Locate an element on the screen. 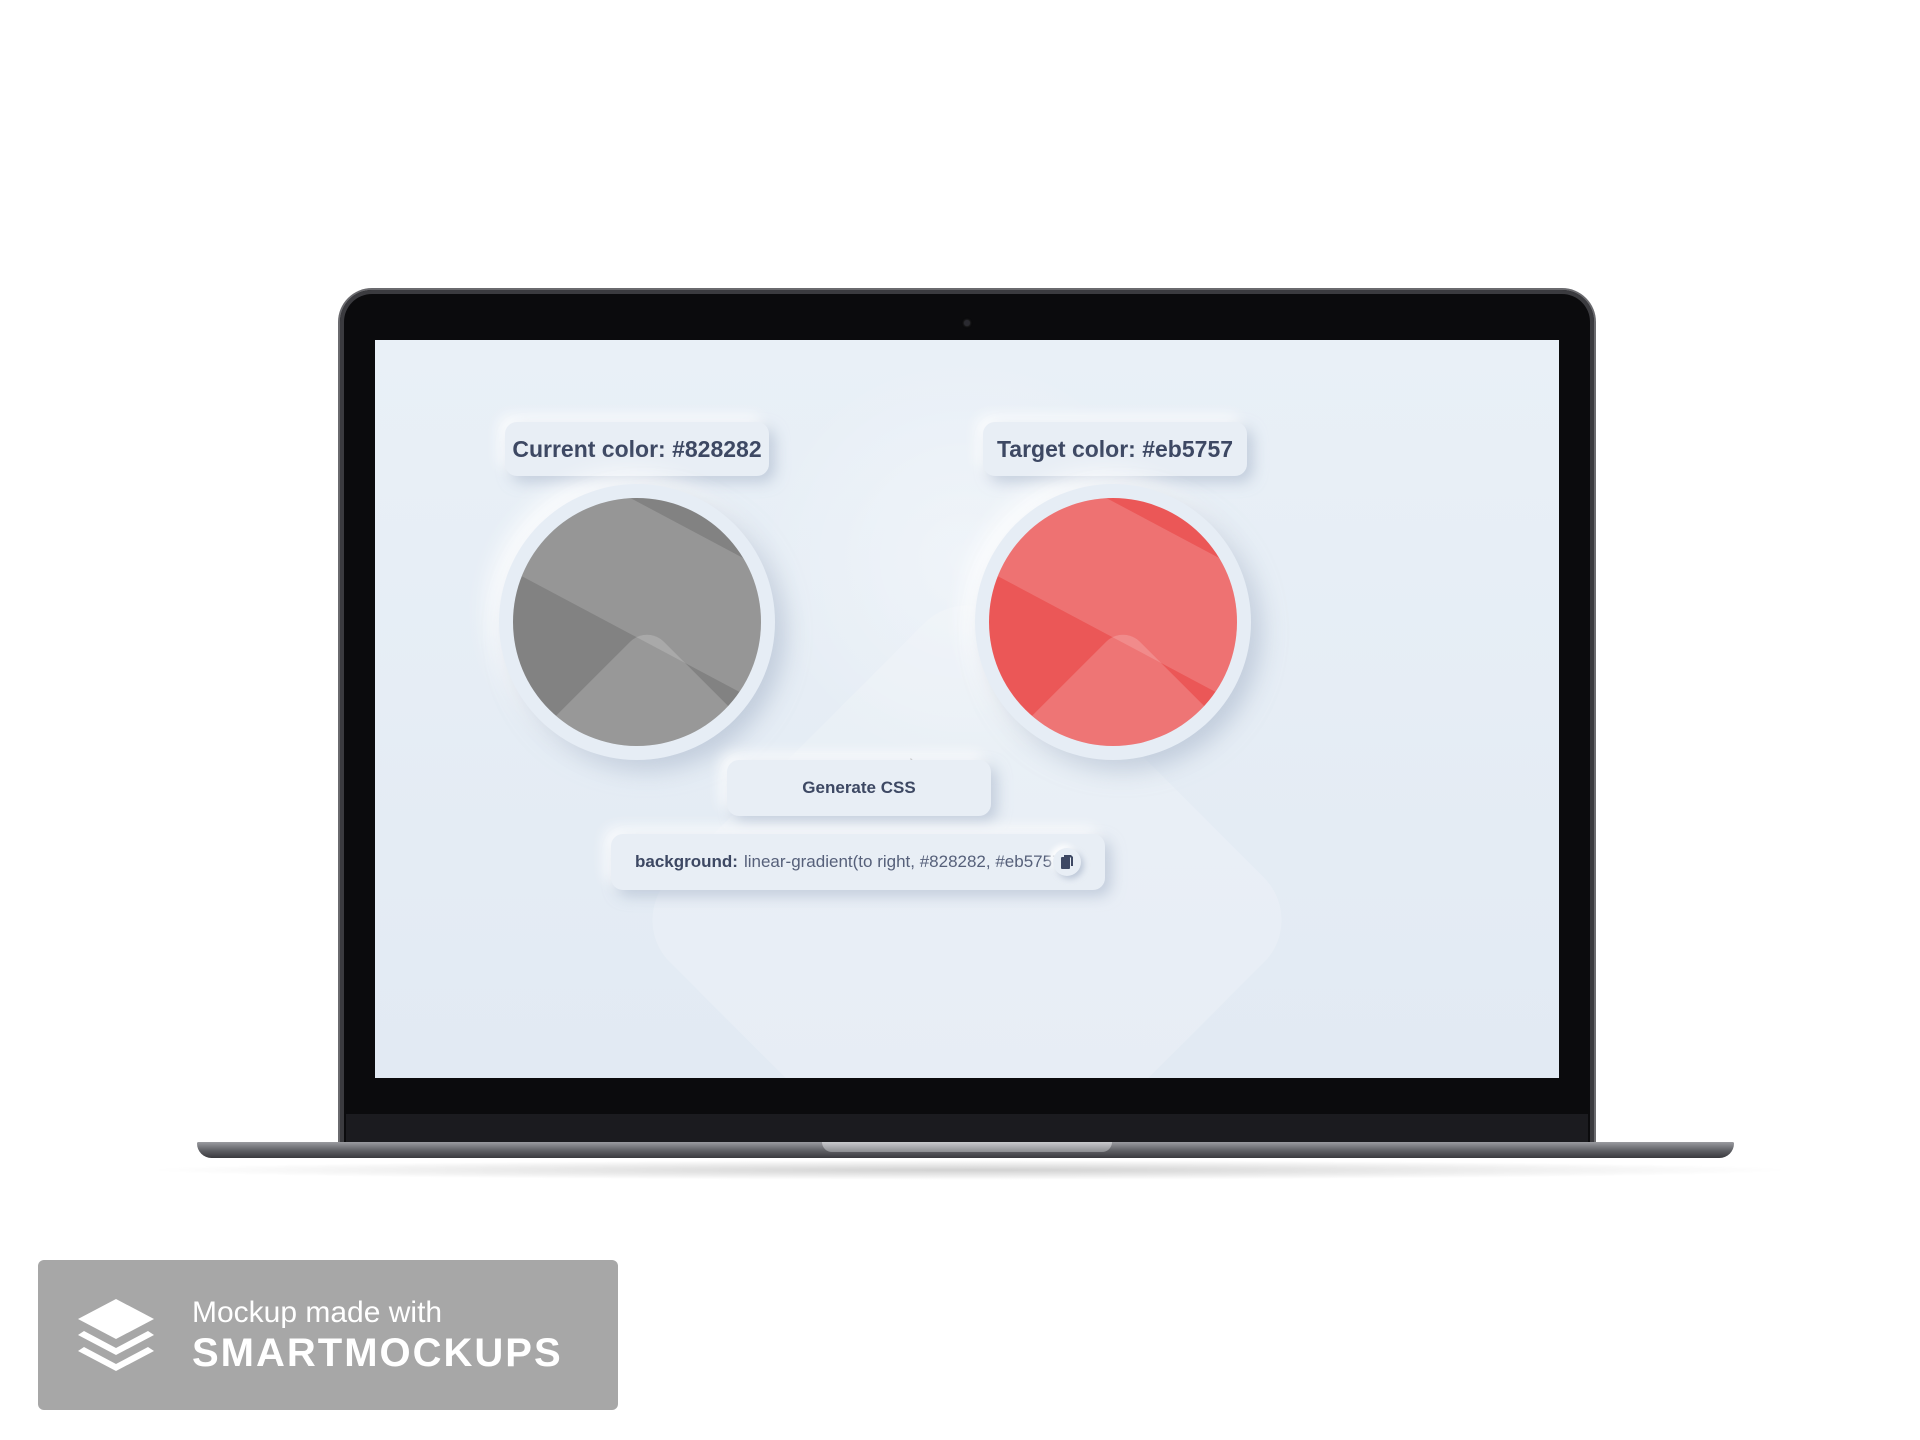 Image resolution: width=1920 pixels, height=1440 pixels. watermark-line1: Mockup made with is located at coordinates (317, 1312).